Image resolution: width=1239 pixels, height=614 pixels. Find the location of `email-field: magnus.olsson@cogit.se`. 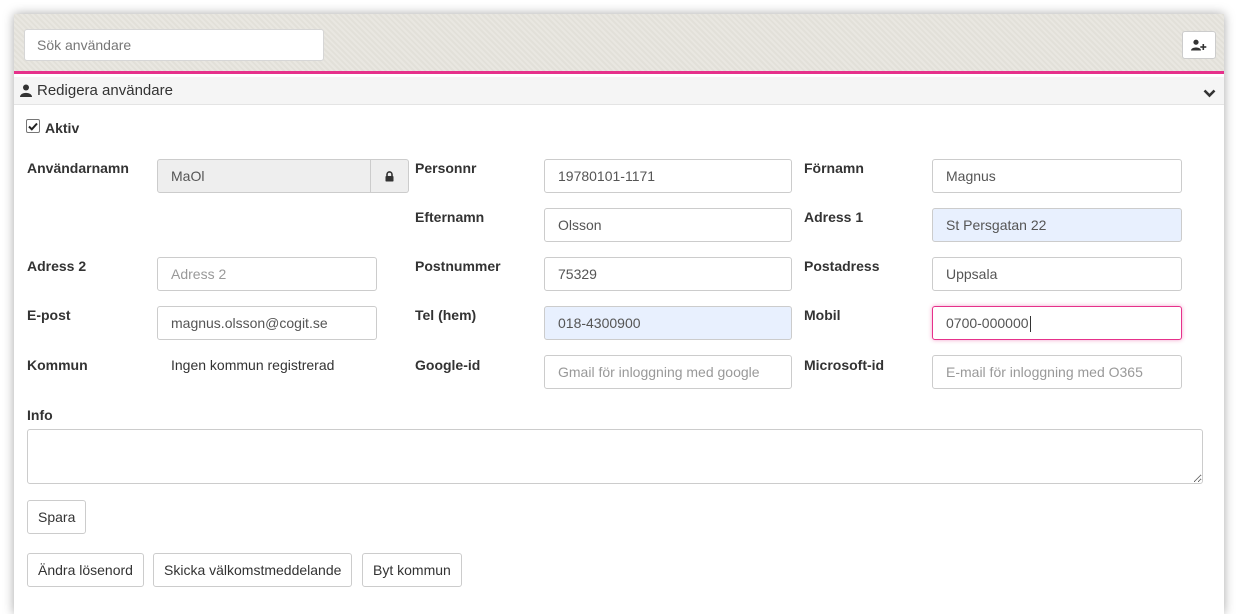

email-field: magnus.olsson@cogit.se is located at coordinates (267, 323).